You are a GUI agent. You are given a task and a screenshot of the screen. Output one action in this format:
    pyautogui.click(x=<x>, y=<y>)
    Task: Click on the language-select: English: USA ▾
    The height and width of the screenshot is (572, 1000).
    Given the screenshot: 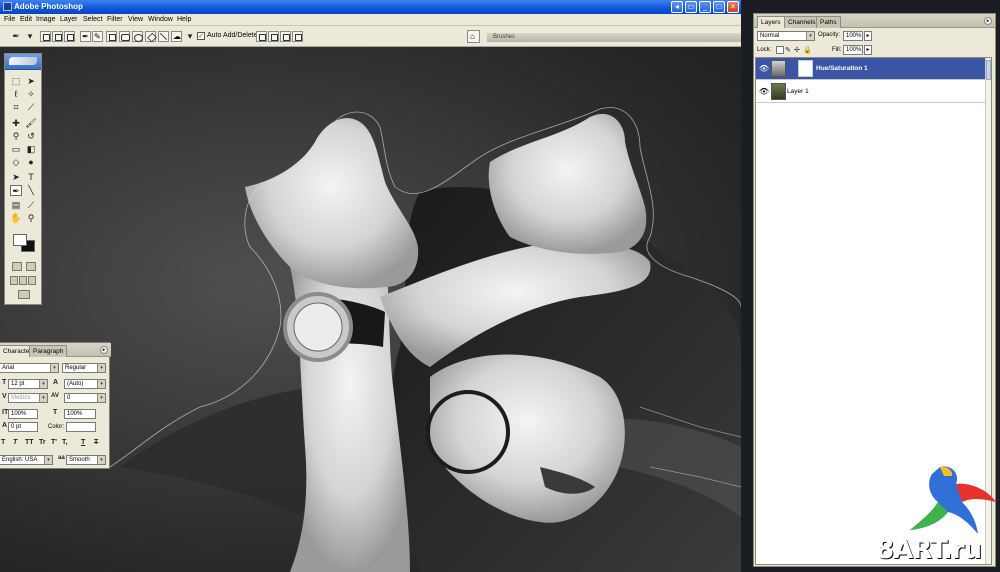 What is the action you would take?
    pyautogui.click(x=26, y=460)
    